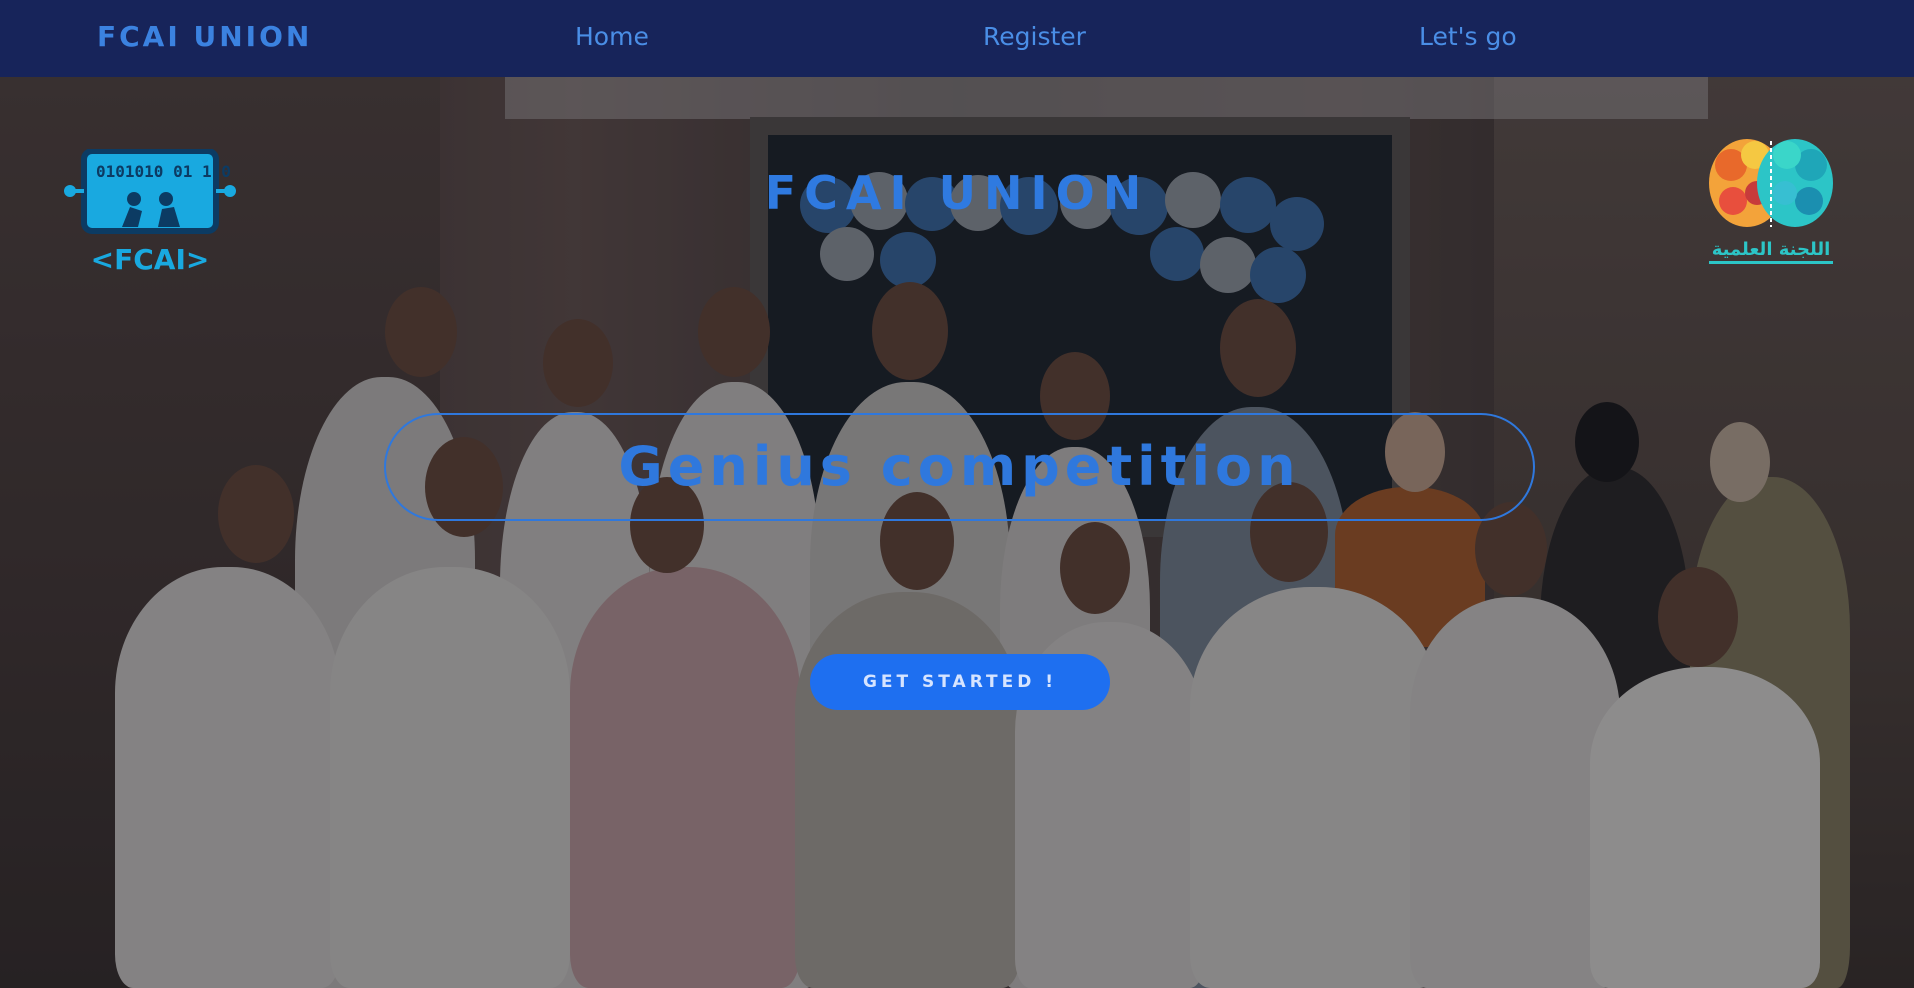 Image resolution: width=1914 pixels, height=988 pixels. Describe the element at coordinates (1468, 36) in the screenshot. I see `nav-link-lets-go: Let's go` at that location.